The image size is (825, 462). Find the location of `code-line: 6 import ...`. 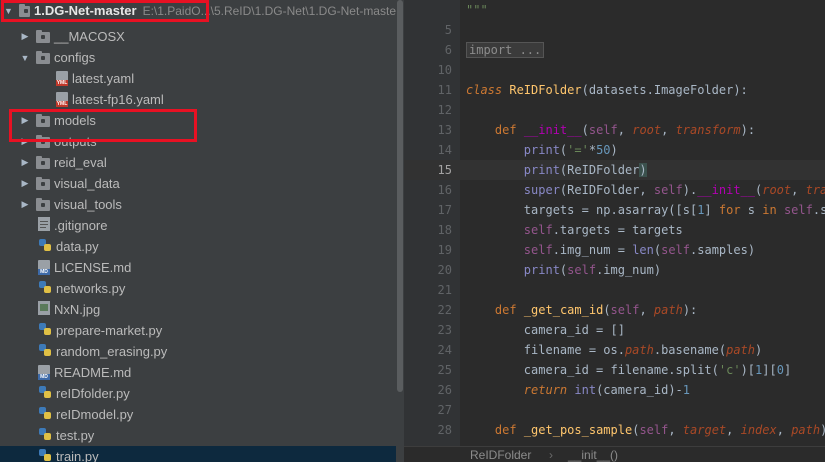

code-line: 6 import ... is located at coordinates (614, 50).